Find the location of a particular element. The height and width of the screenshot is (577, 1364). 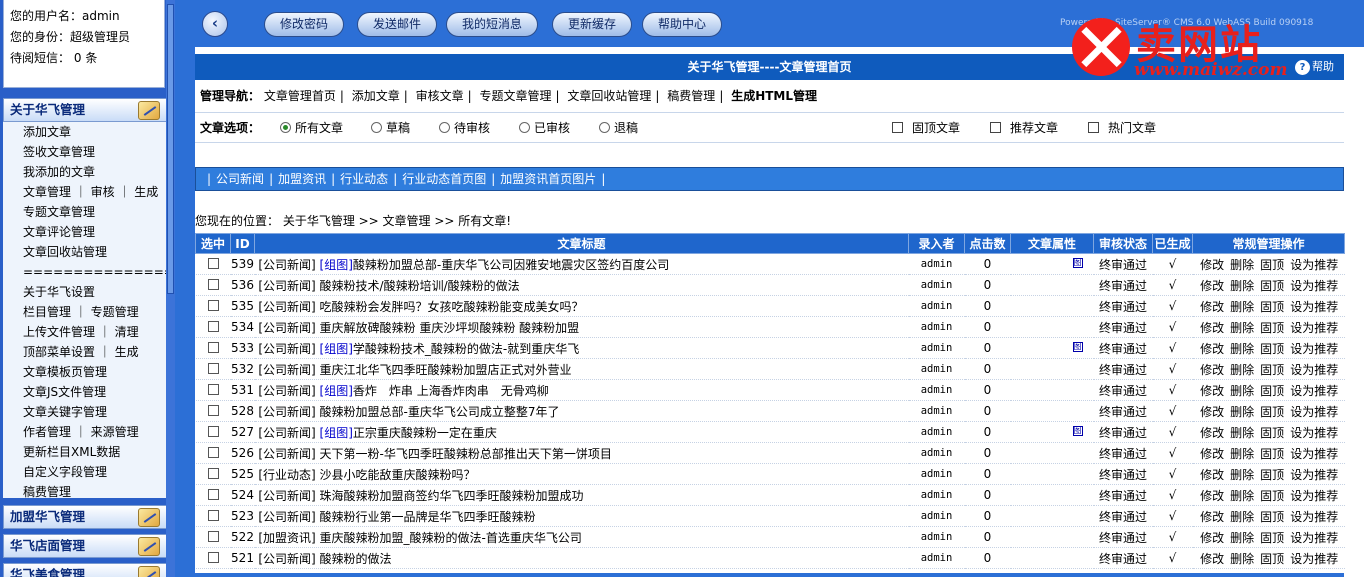

sidebar-menu-item: 文章关键字管理 is located at coordinates (86, 412).